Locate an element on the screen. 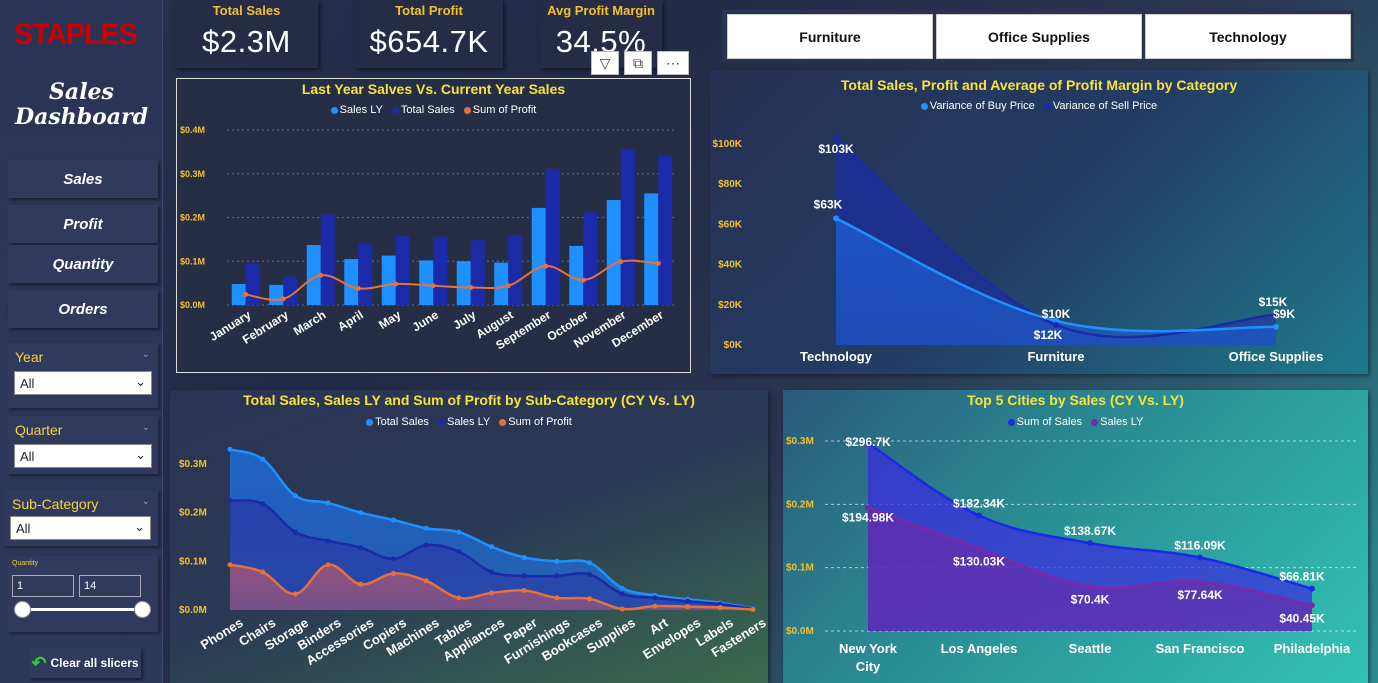 The height and width of the screenshot is (683, 1378). more-options-icon: ⋯ is located at coordinates (673, 63).